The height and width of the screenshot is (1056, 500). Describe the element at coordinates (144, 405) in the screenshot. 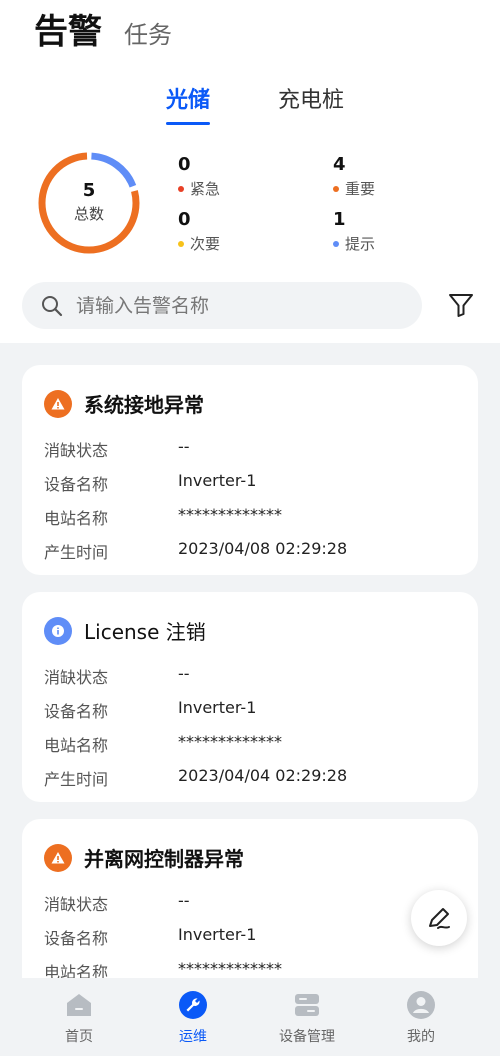

I see `alarm-title: 系统接地异常` at that location.